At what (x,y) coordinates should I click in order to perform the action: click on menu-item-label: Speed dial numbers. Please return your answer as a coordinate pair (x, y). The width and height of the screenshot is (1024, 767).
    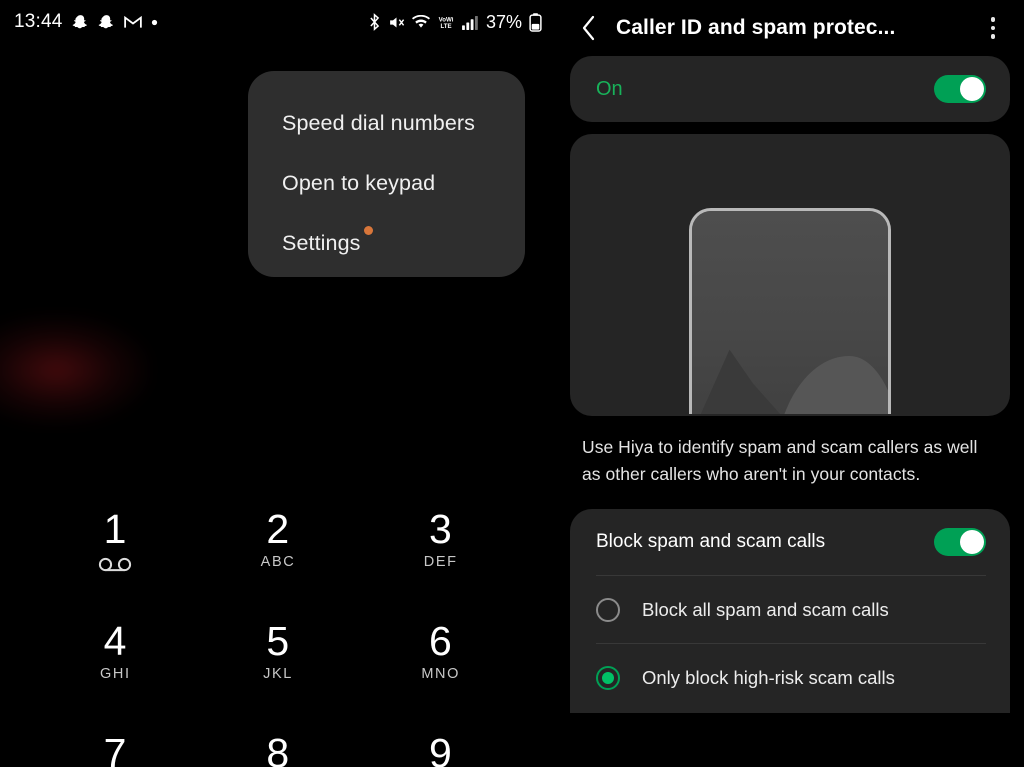
    Looking at the image, I should click on (379, 122).